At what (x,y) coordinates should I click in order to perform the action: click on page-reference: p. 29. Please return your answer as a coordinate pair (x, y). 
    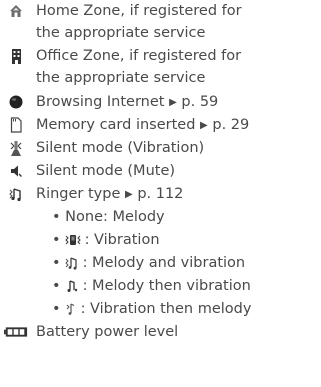
    Looking at the image, I should click on (231, 125).